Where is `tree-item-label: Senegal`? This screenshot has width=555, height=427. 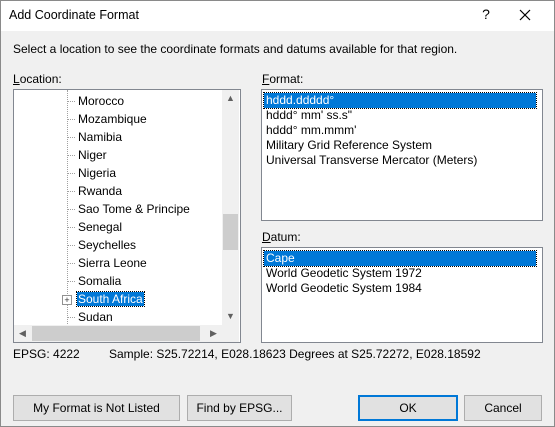
tree-item-label: Senegal is located at coordinates (100, 227).